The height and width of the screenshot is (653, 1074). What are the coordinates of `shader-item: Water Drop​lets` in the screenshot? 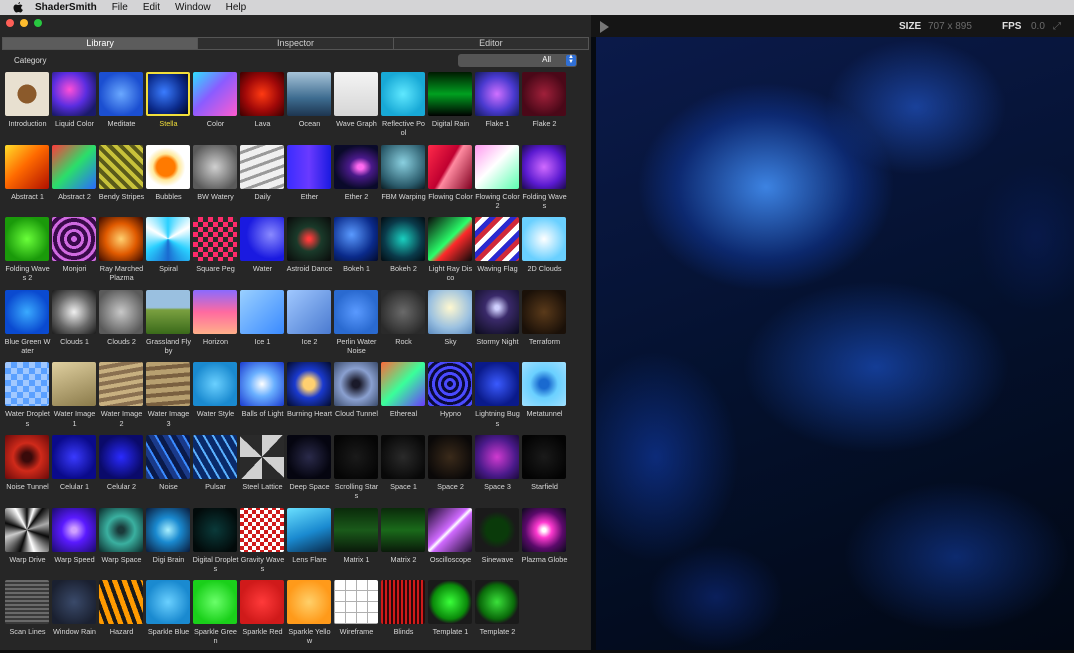 It's located at (27, 398).